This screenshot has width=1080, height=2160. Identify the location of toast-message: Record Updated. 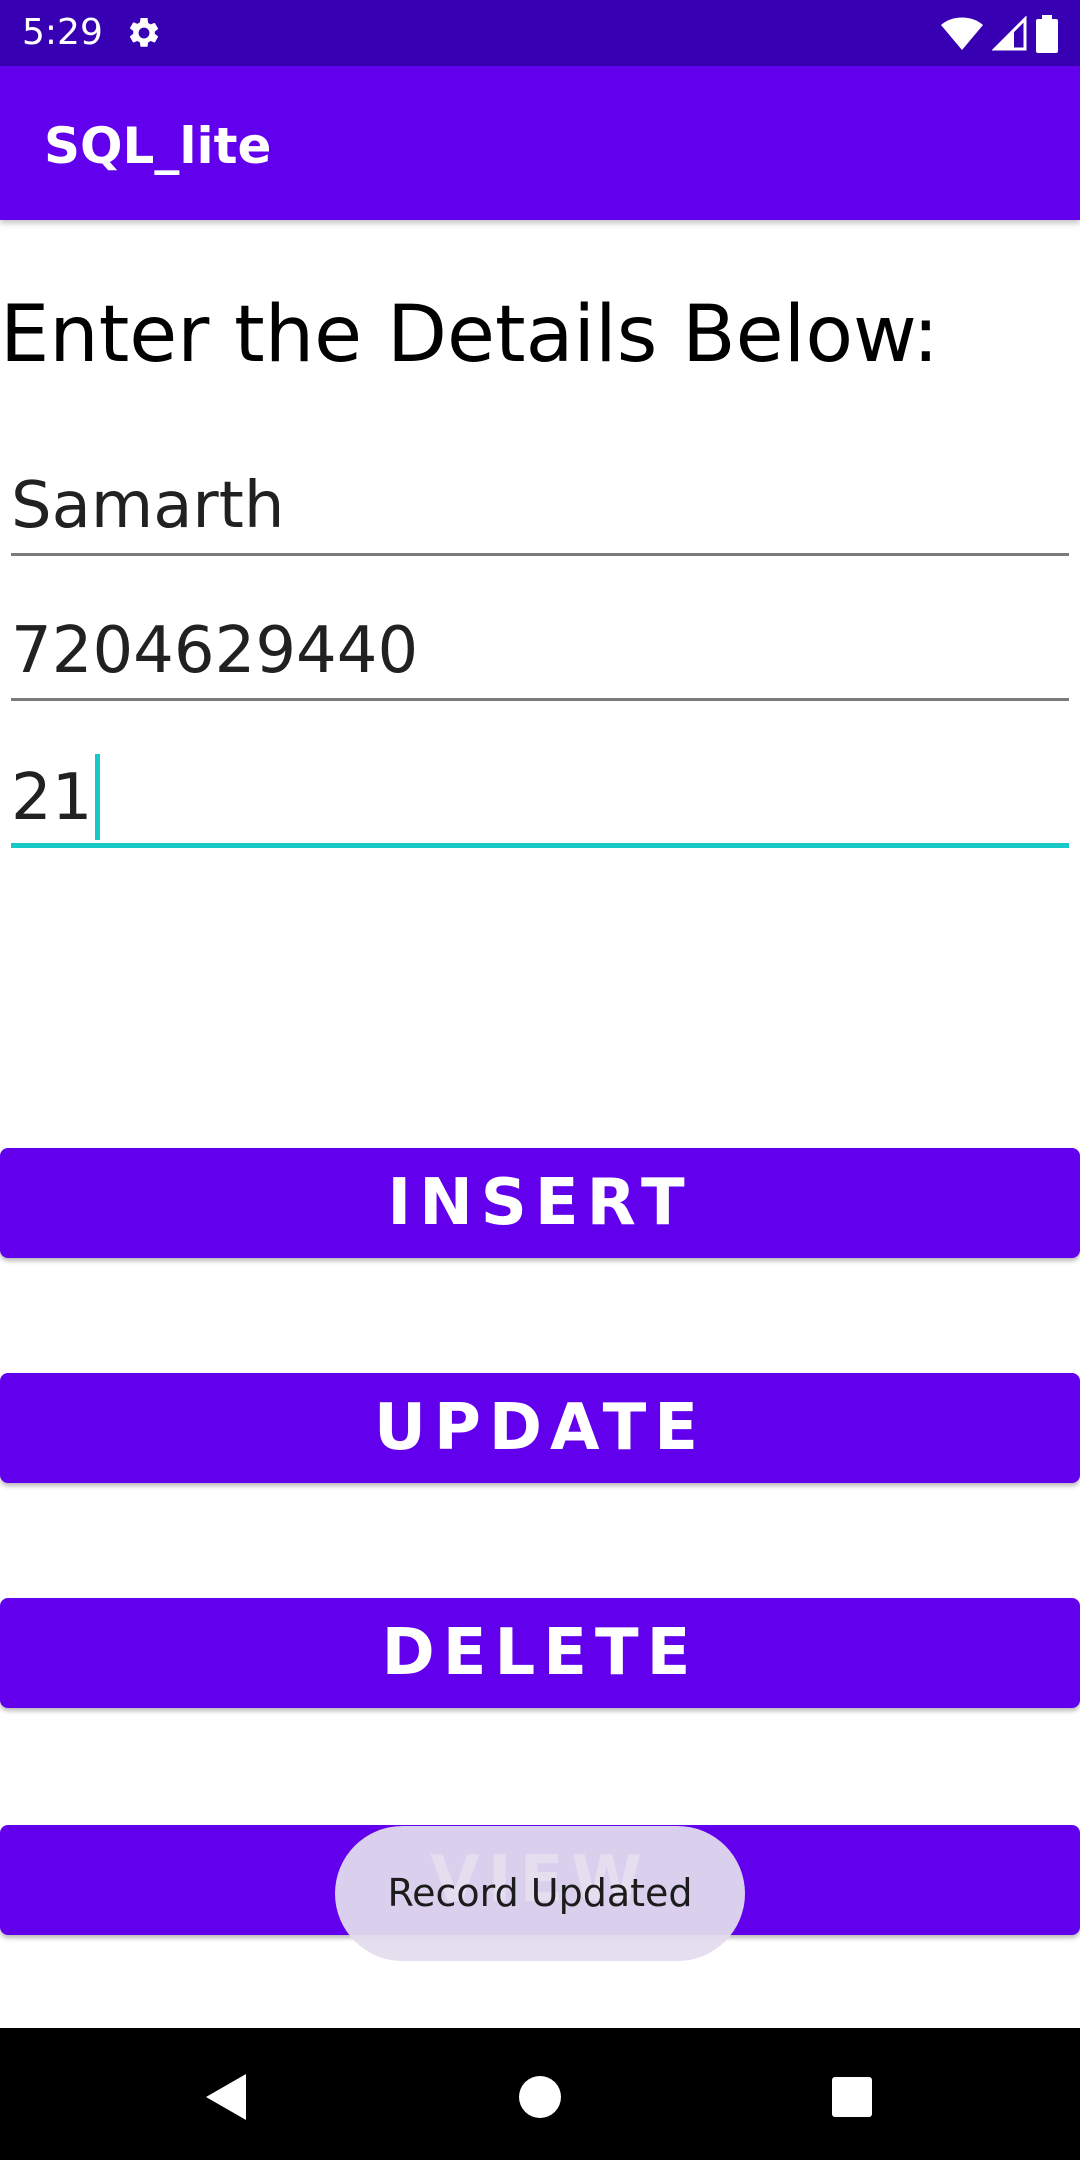
(540, 1893).